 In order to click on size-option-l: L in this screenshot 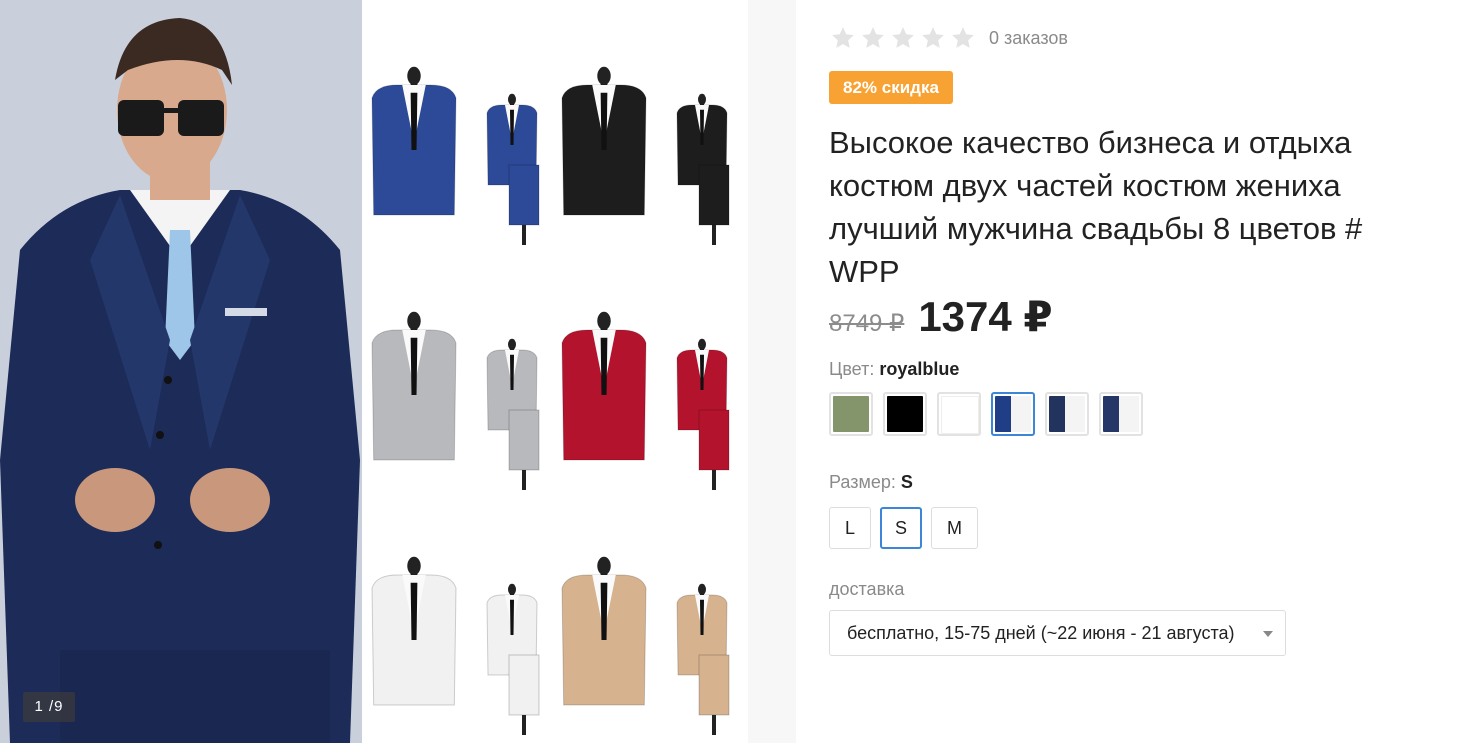, I will do `click(850, 528)`.